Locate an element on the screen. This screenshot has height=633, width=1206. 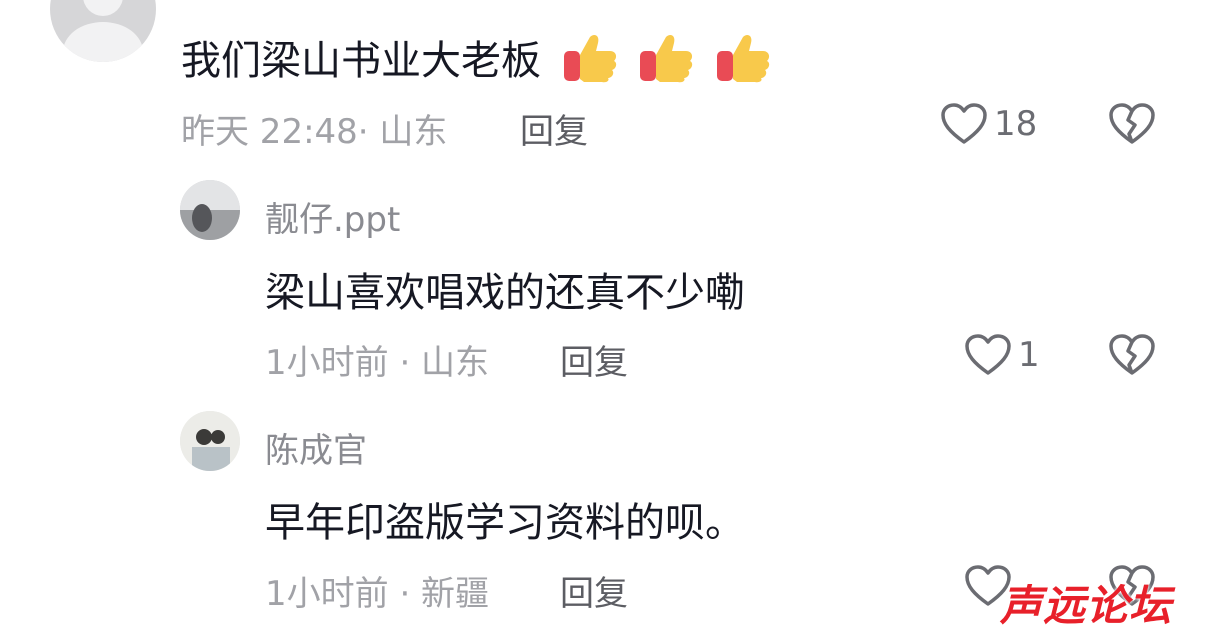
reply-meta: 1小时前 · 新疆 is located at coordinates (377, 594).